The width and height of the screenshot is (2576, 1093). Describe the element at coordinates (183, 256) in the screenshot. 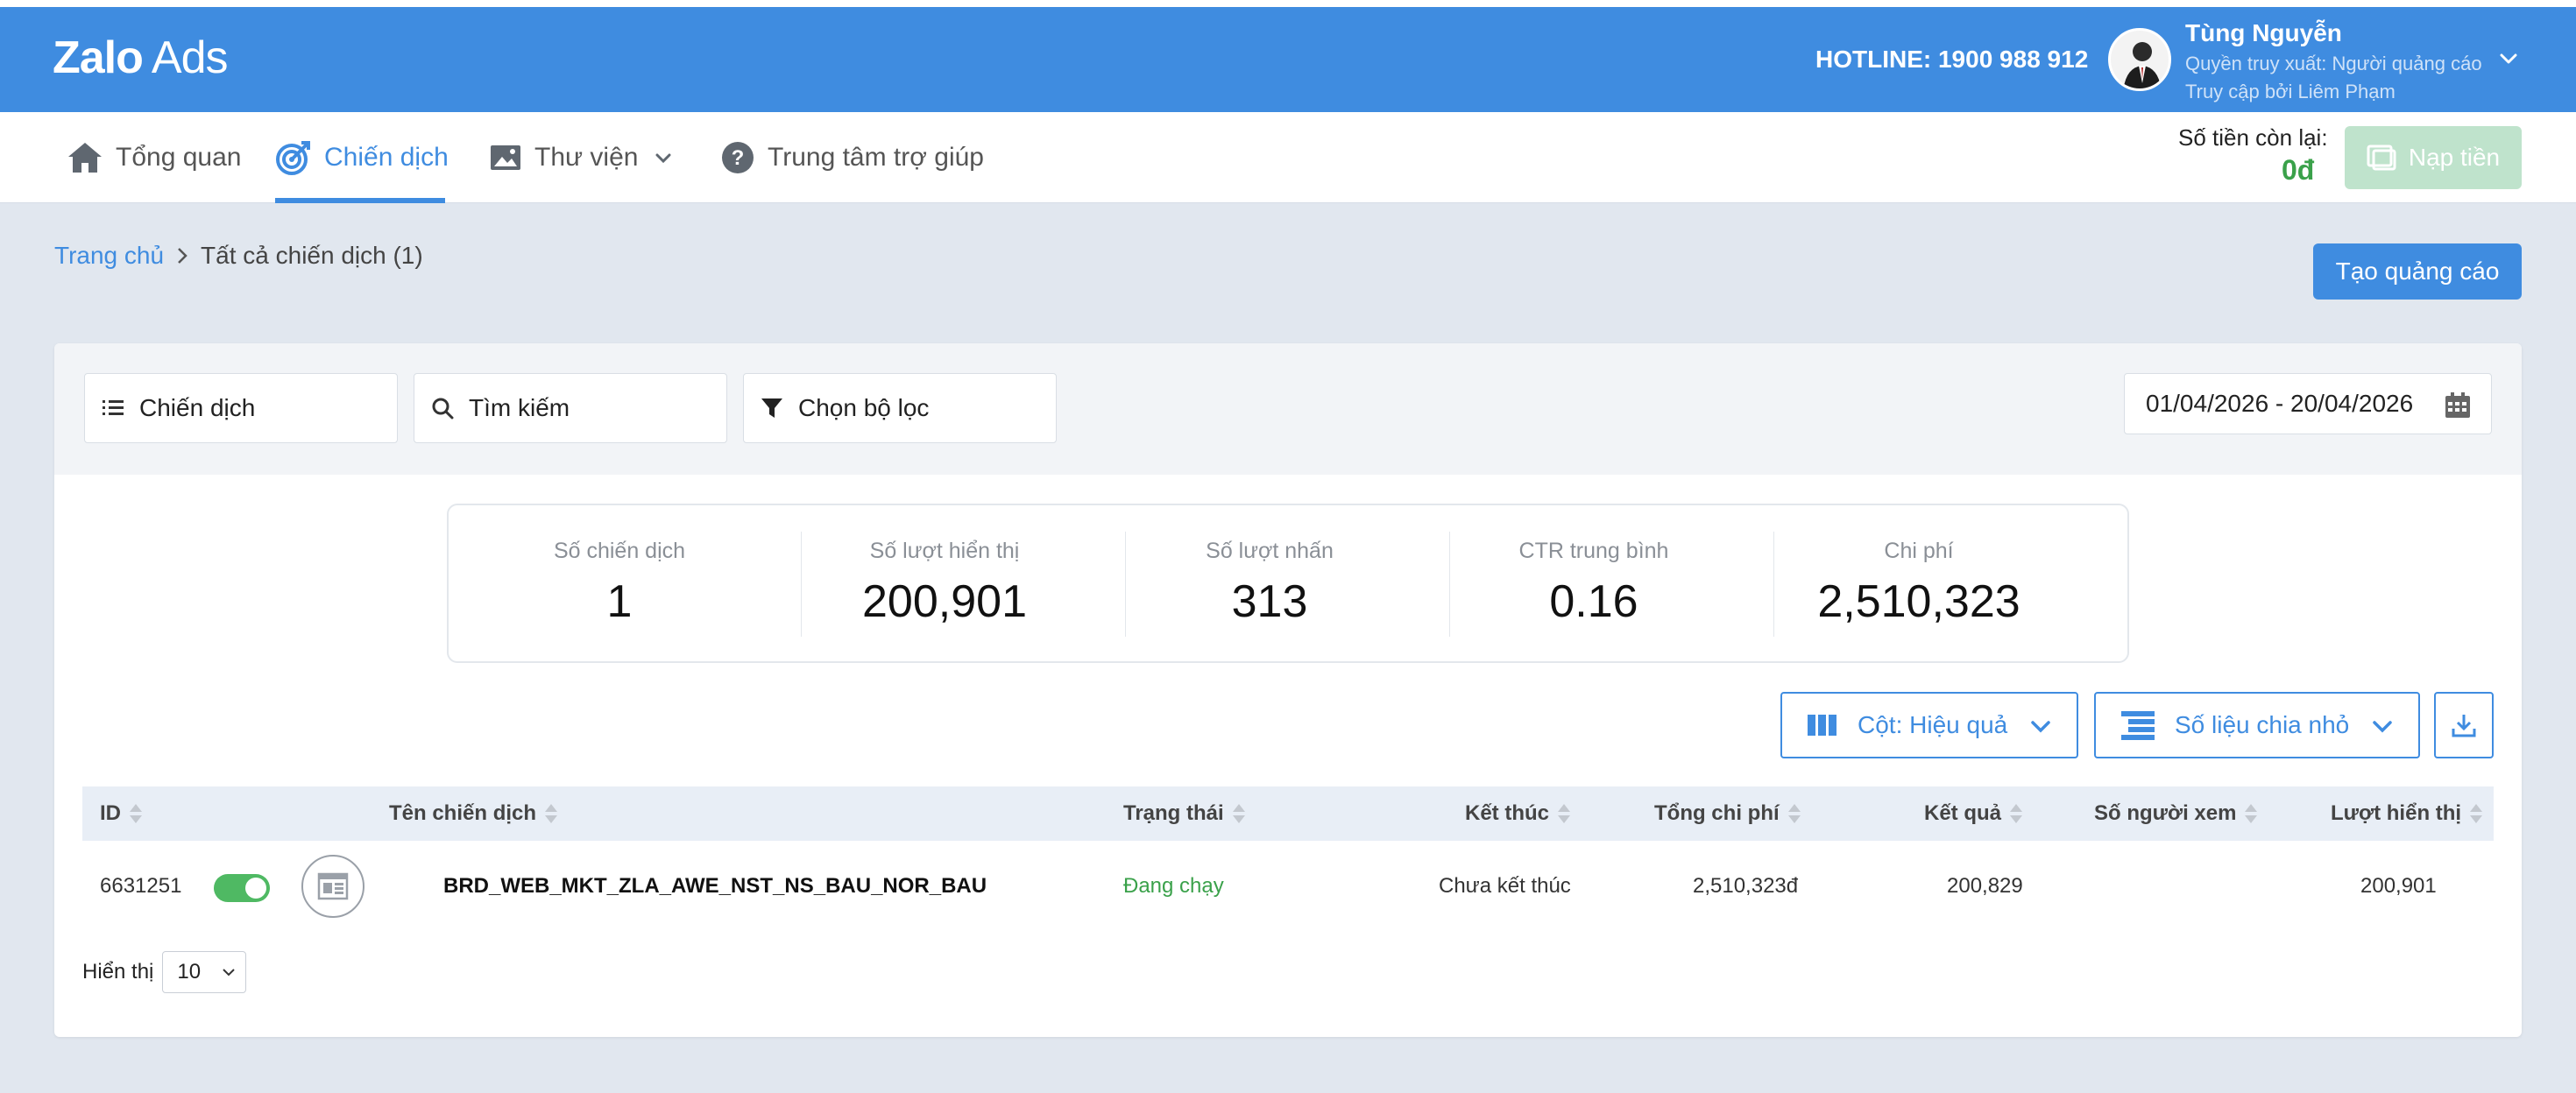

I see `chevron-right-icon` at that location.